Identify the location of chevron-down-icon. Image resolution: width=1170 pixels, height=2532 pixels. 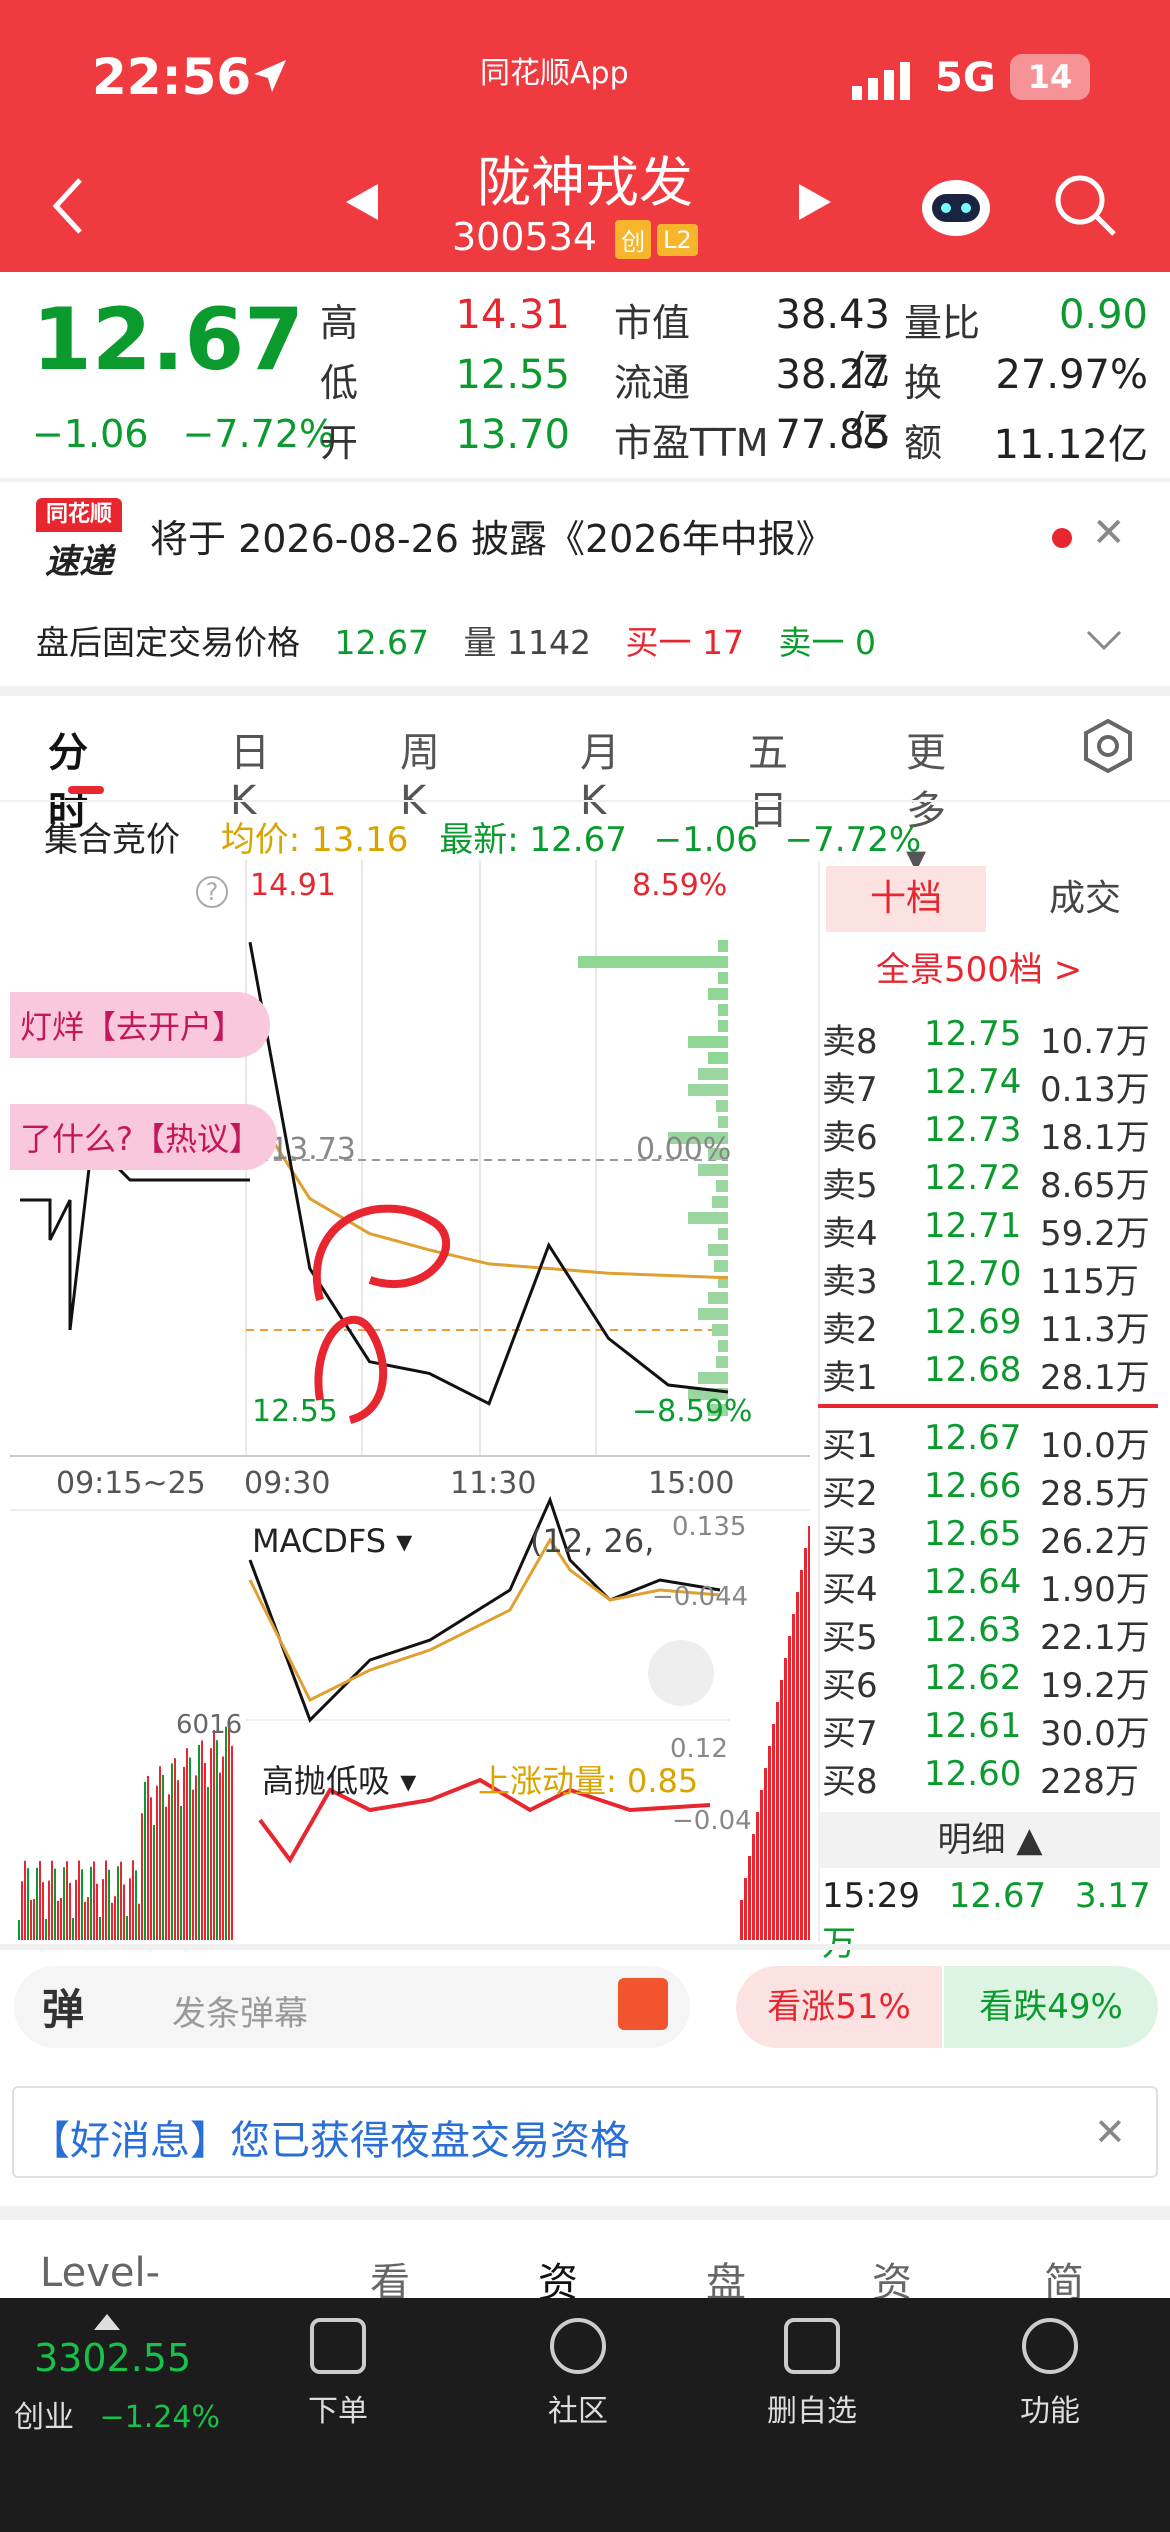
(1104, 640).